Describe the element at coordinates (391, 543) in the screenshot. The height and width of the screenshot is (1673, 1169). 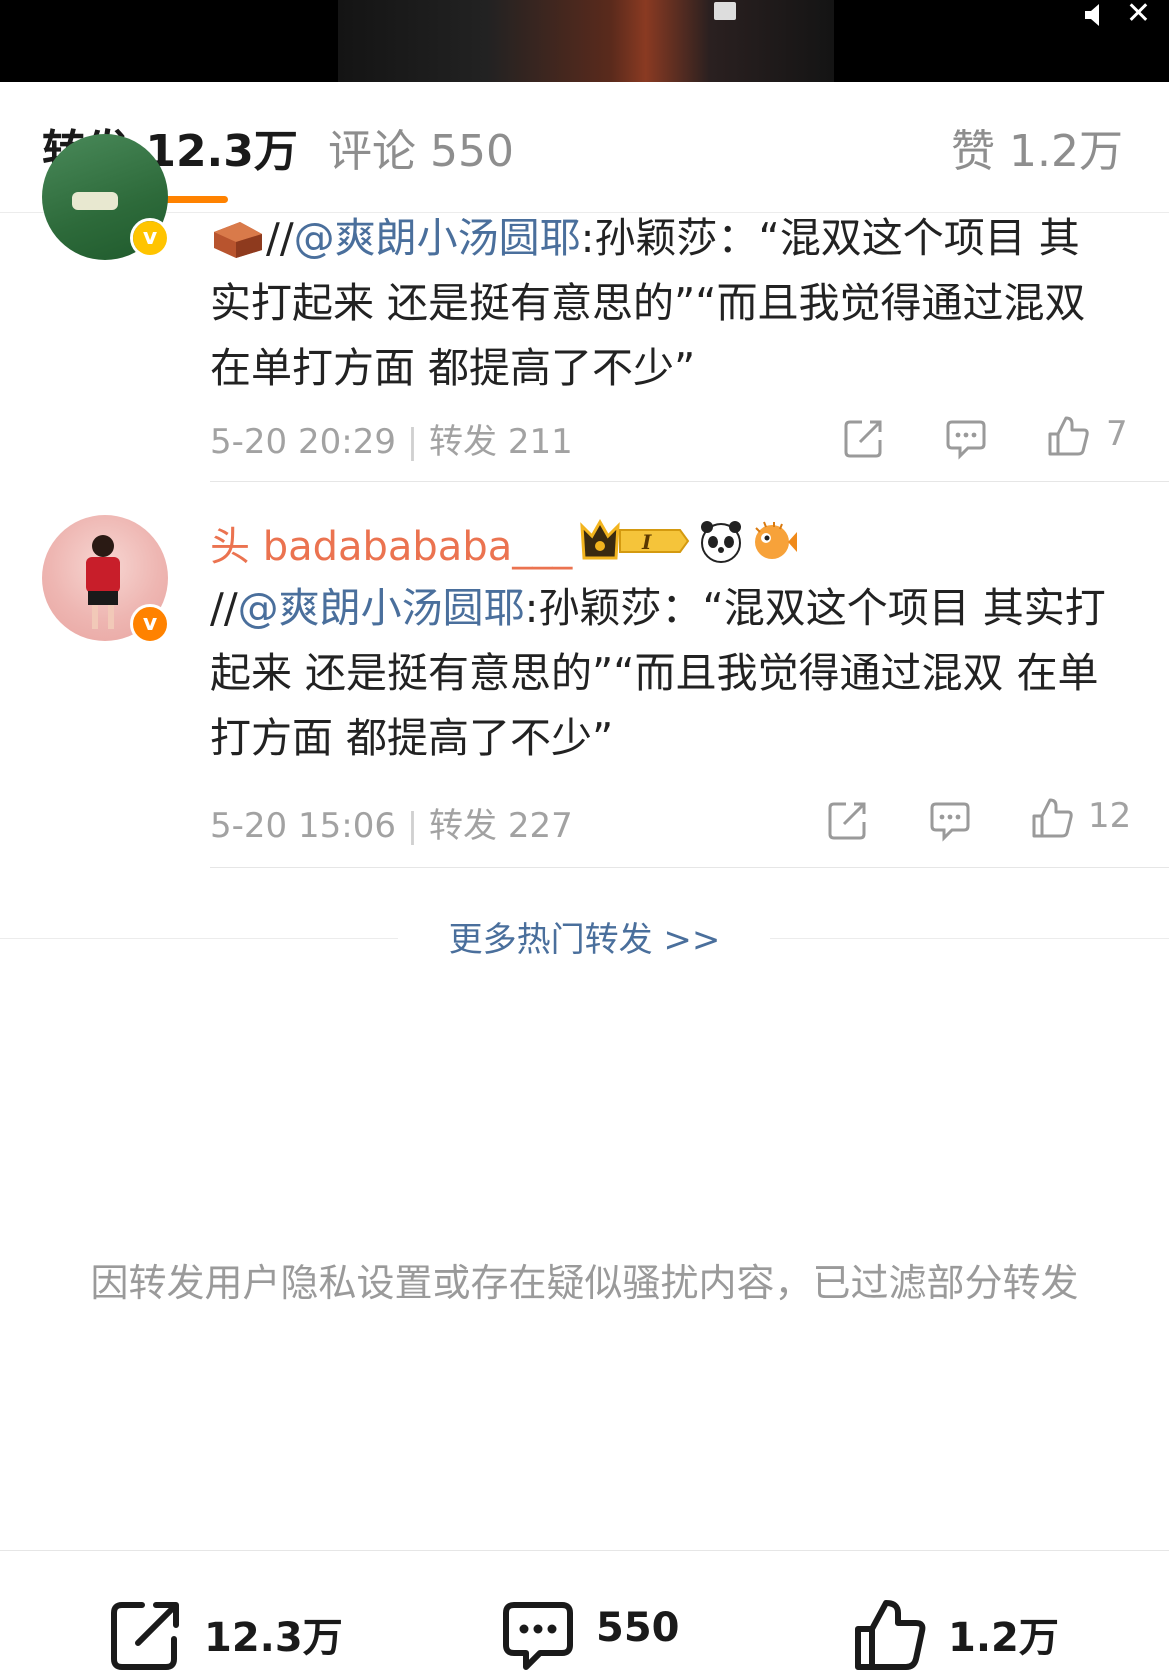
I see `username: 头 badabababa___` at that location.